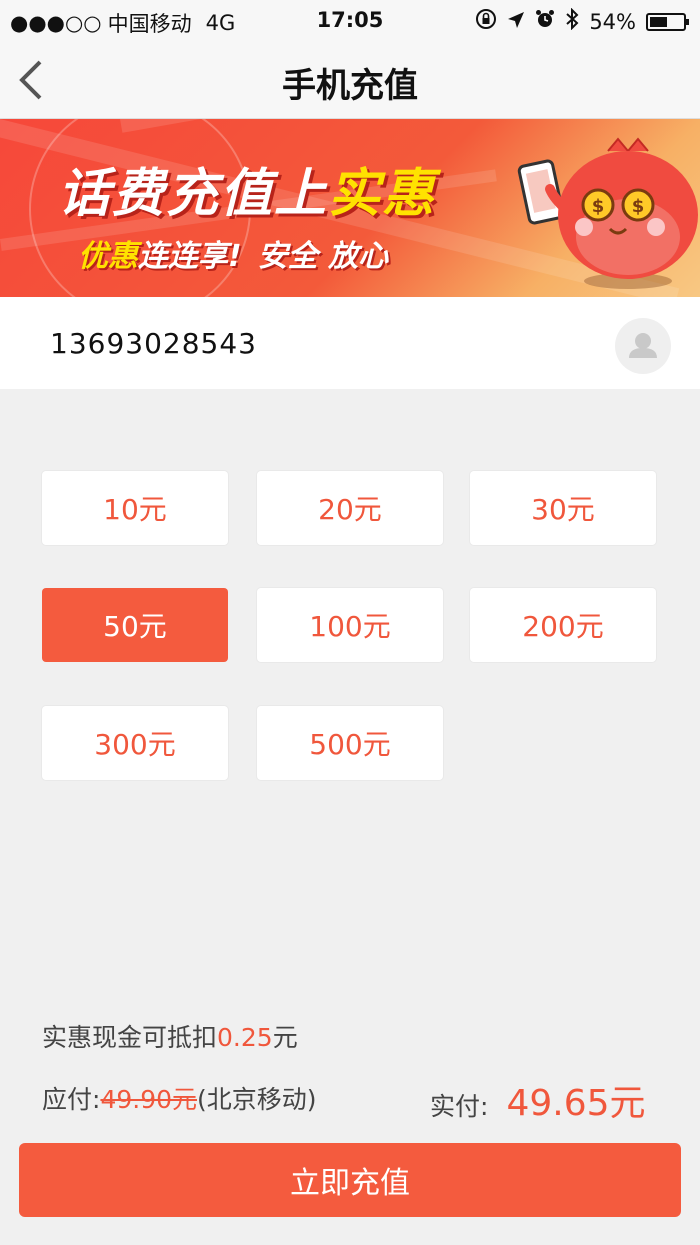 This screenshot has height=1245, width=700. Describe the element at coordinates (658, 21) in the screenshot. I see `battery-fill` at that location.